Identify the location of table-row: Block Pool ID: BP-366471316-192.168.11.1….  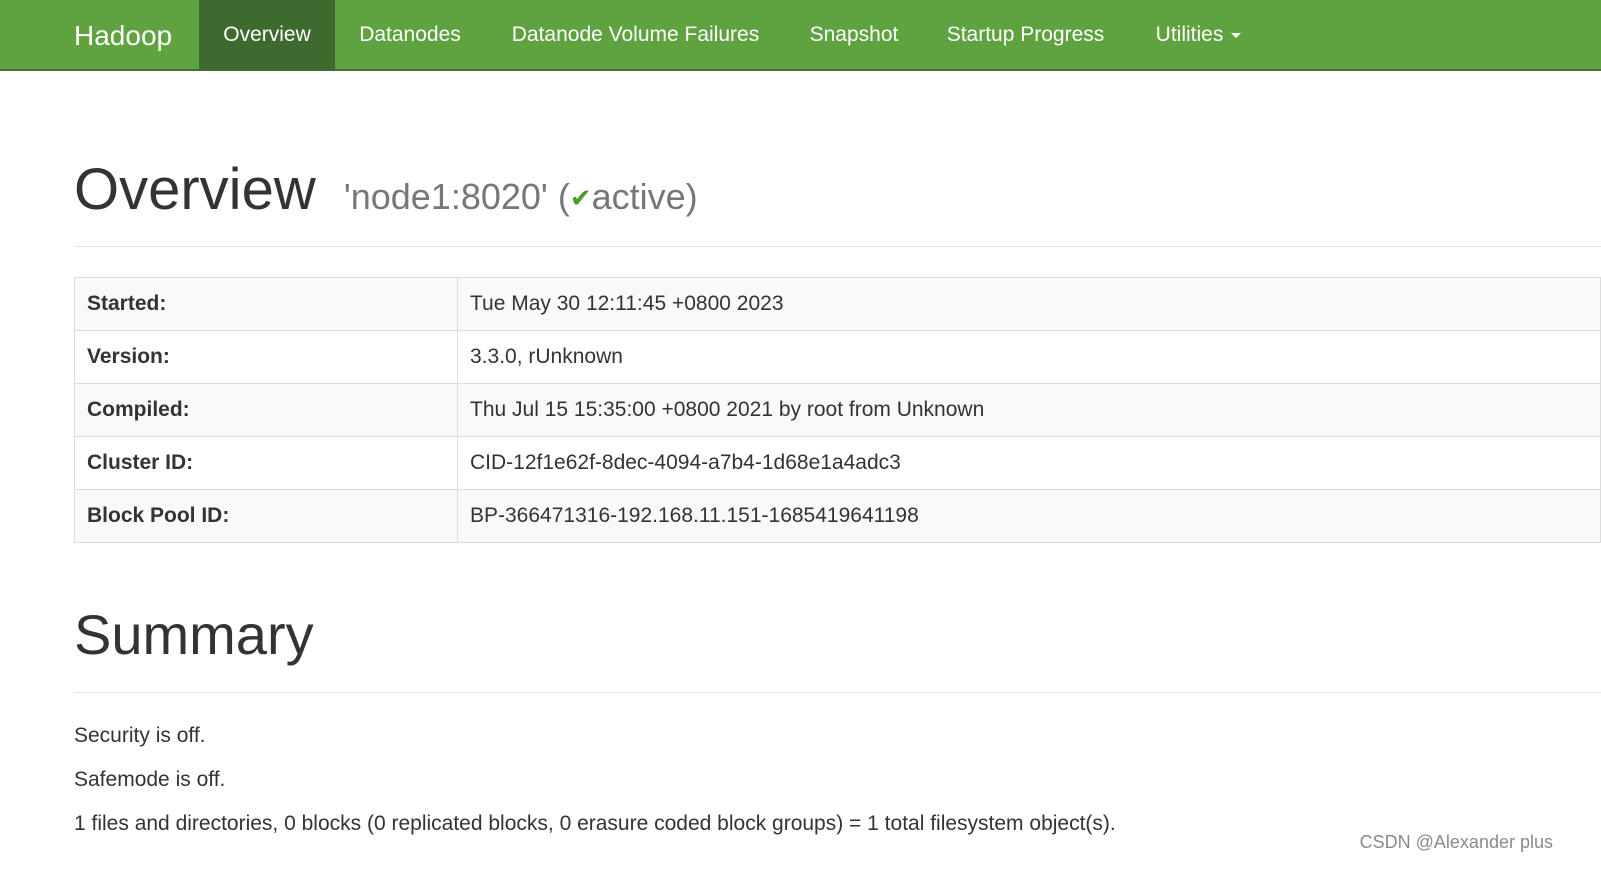
(837, 516).